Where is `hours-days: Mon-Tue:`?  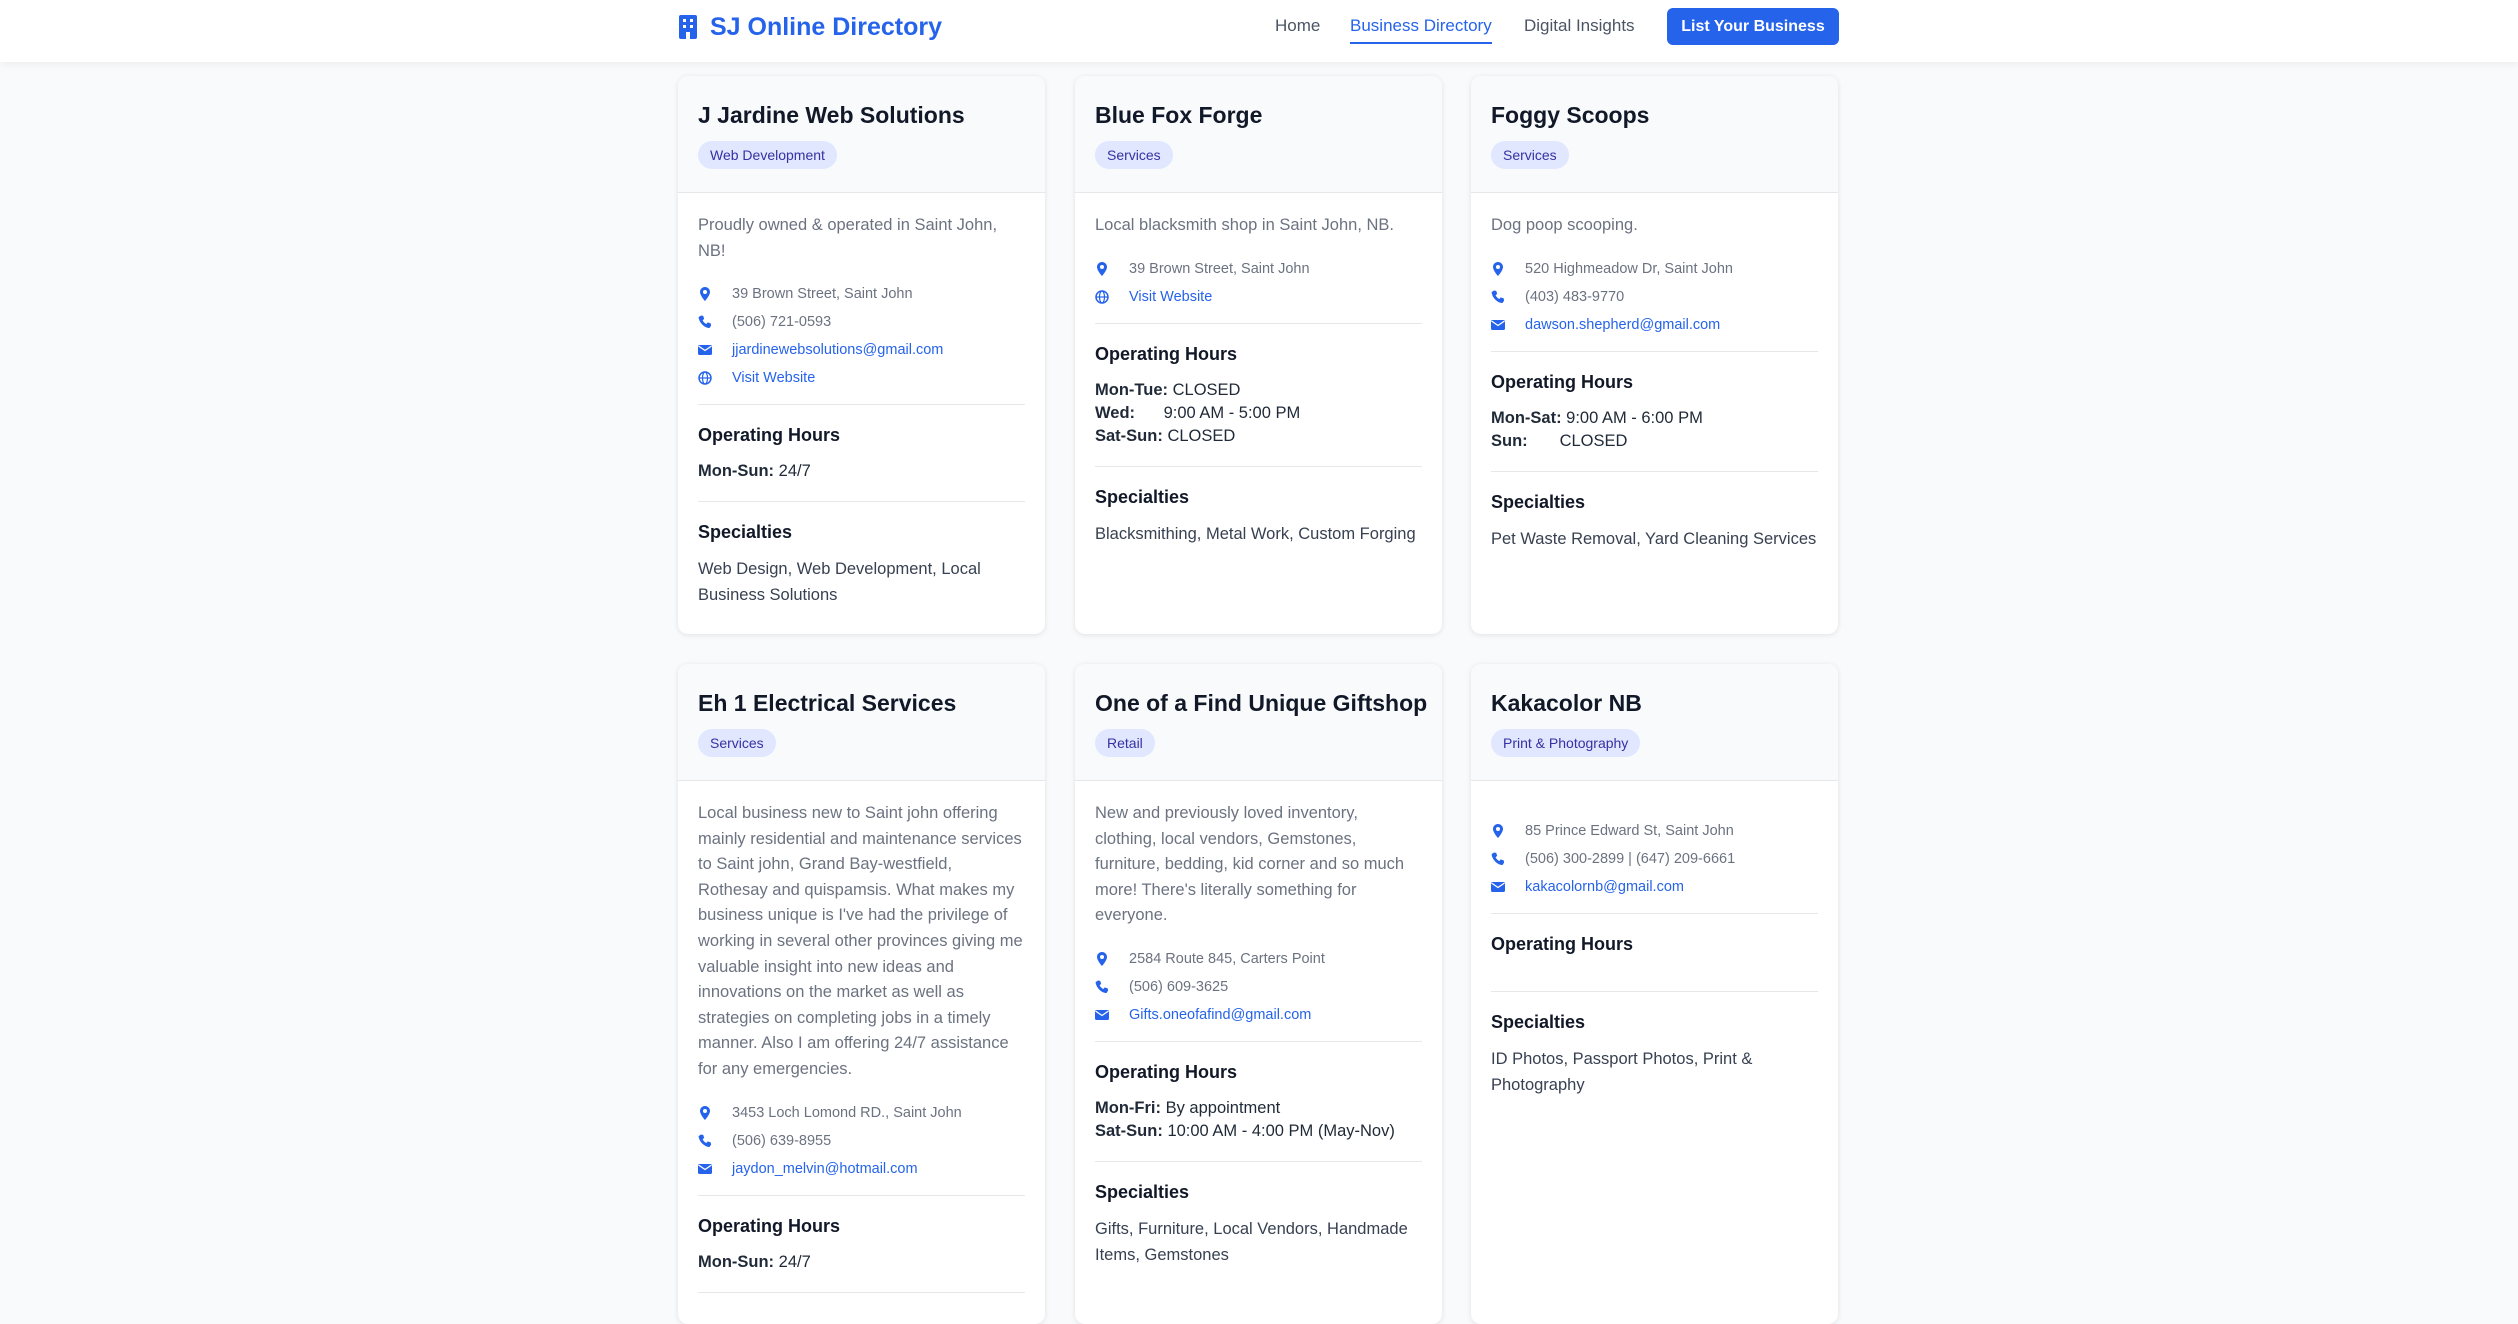 hours-days: Mon-Tue: is located at coordinates (1132, 389).